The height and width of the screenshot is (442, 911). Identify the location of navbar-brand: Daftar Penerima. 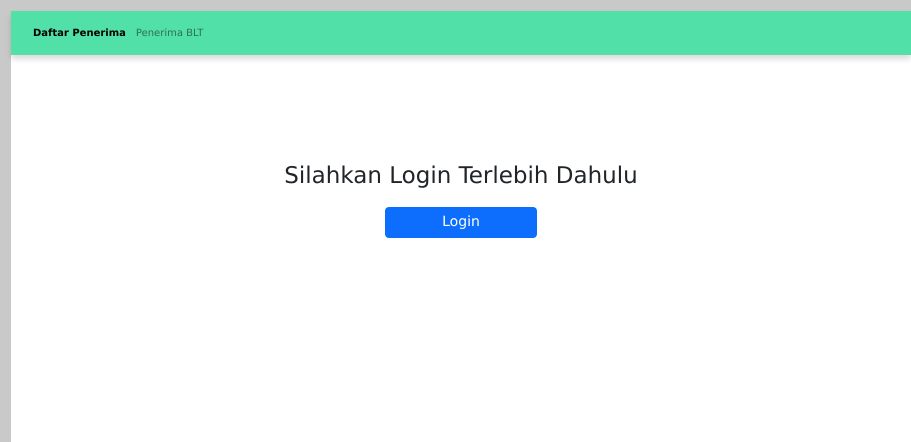
(79, 33).